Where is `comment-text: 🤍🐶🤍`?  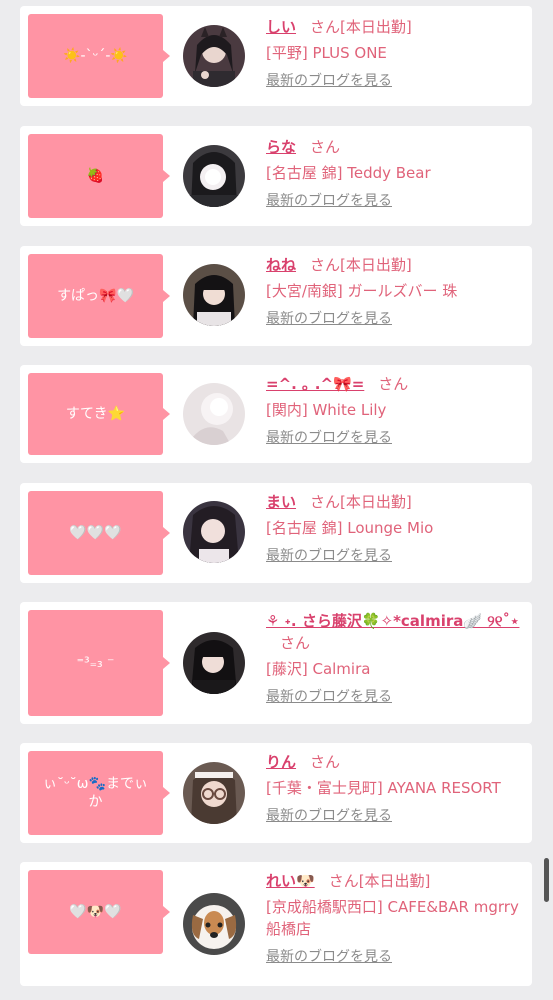 comment-text: 🤍🐶🤍 is located at coordinates (95, 912).